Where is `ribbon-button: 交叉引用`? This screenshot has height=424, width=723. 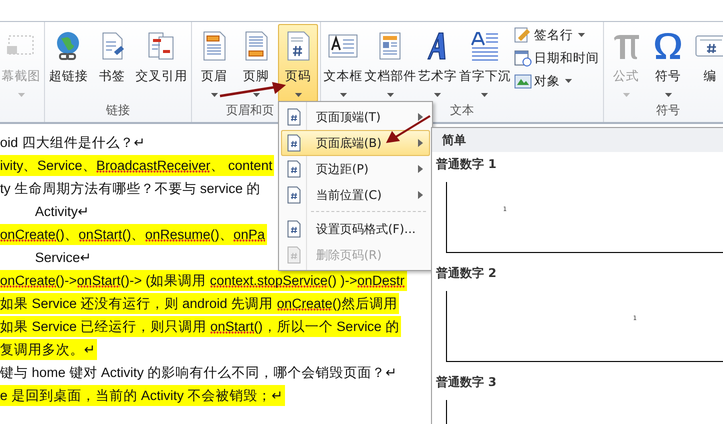 ribbon-button: 交叉引用 is located at coordinates (161, 63).